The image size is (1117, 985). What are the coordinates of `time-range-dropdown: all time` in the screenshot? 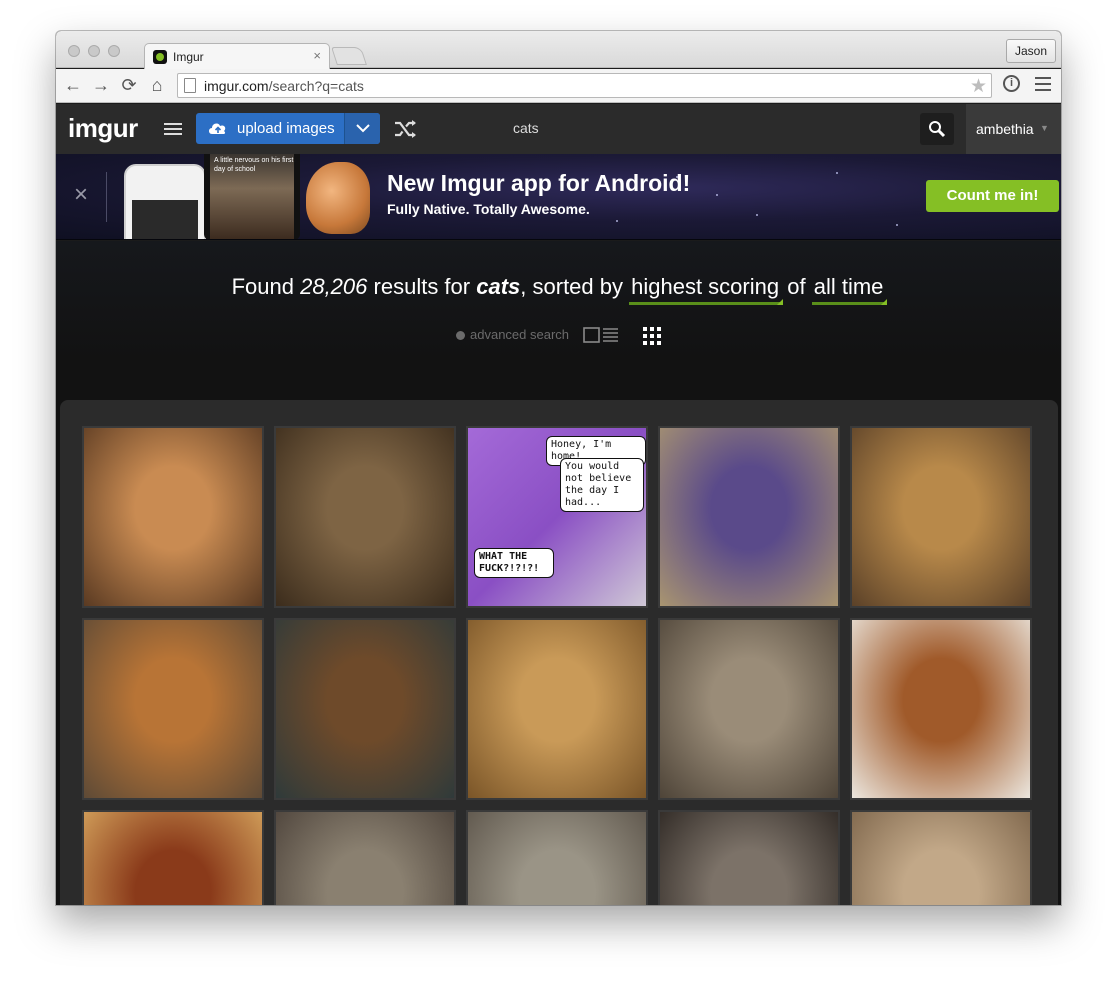 It's located at (849, 289).